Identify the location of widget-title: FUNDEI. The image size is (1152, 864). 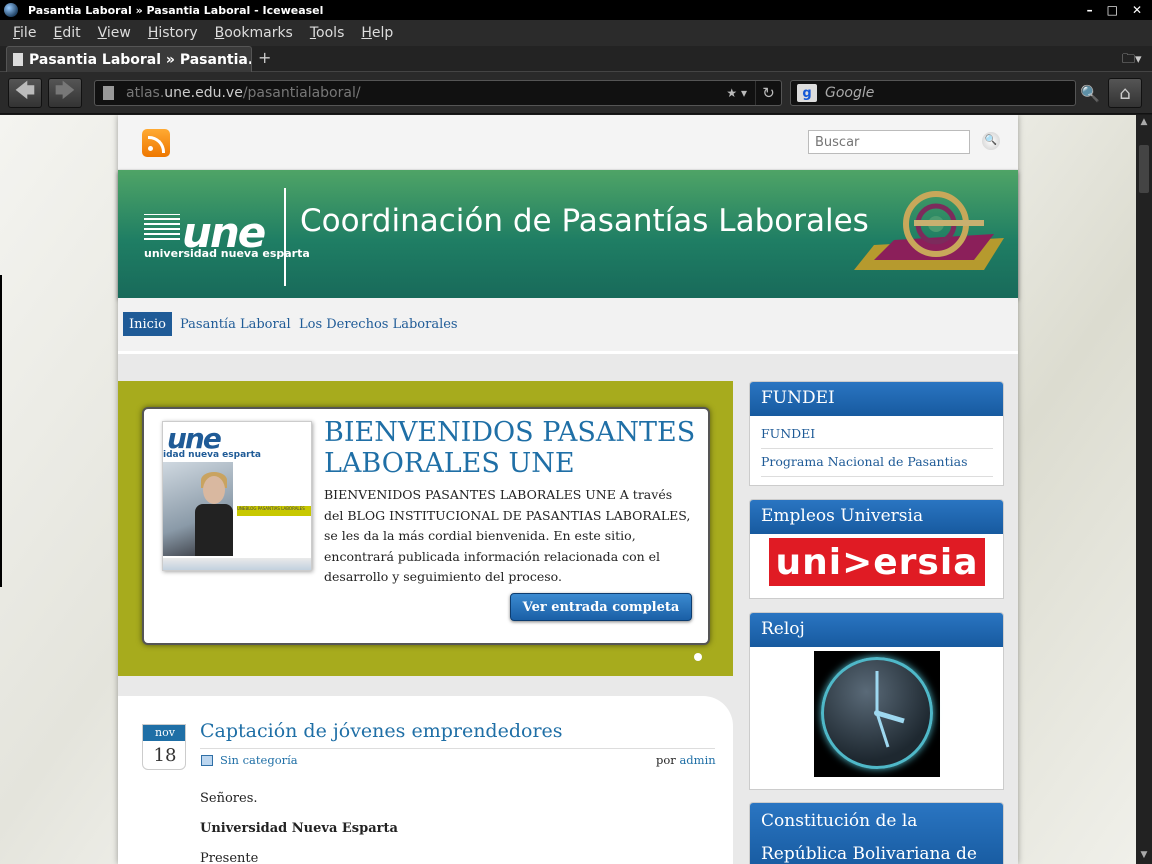
(876, 399).